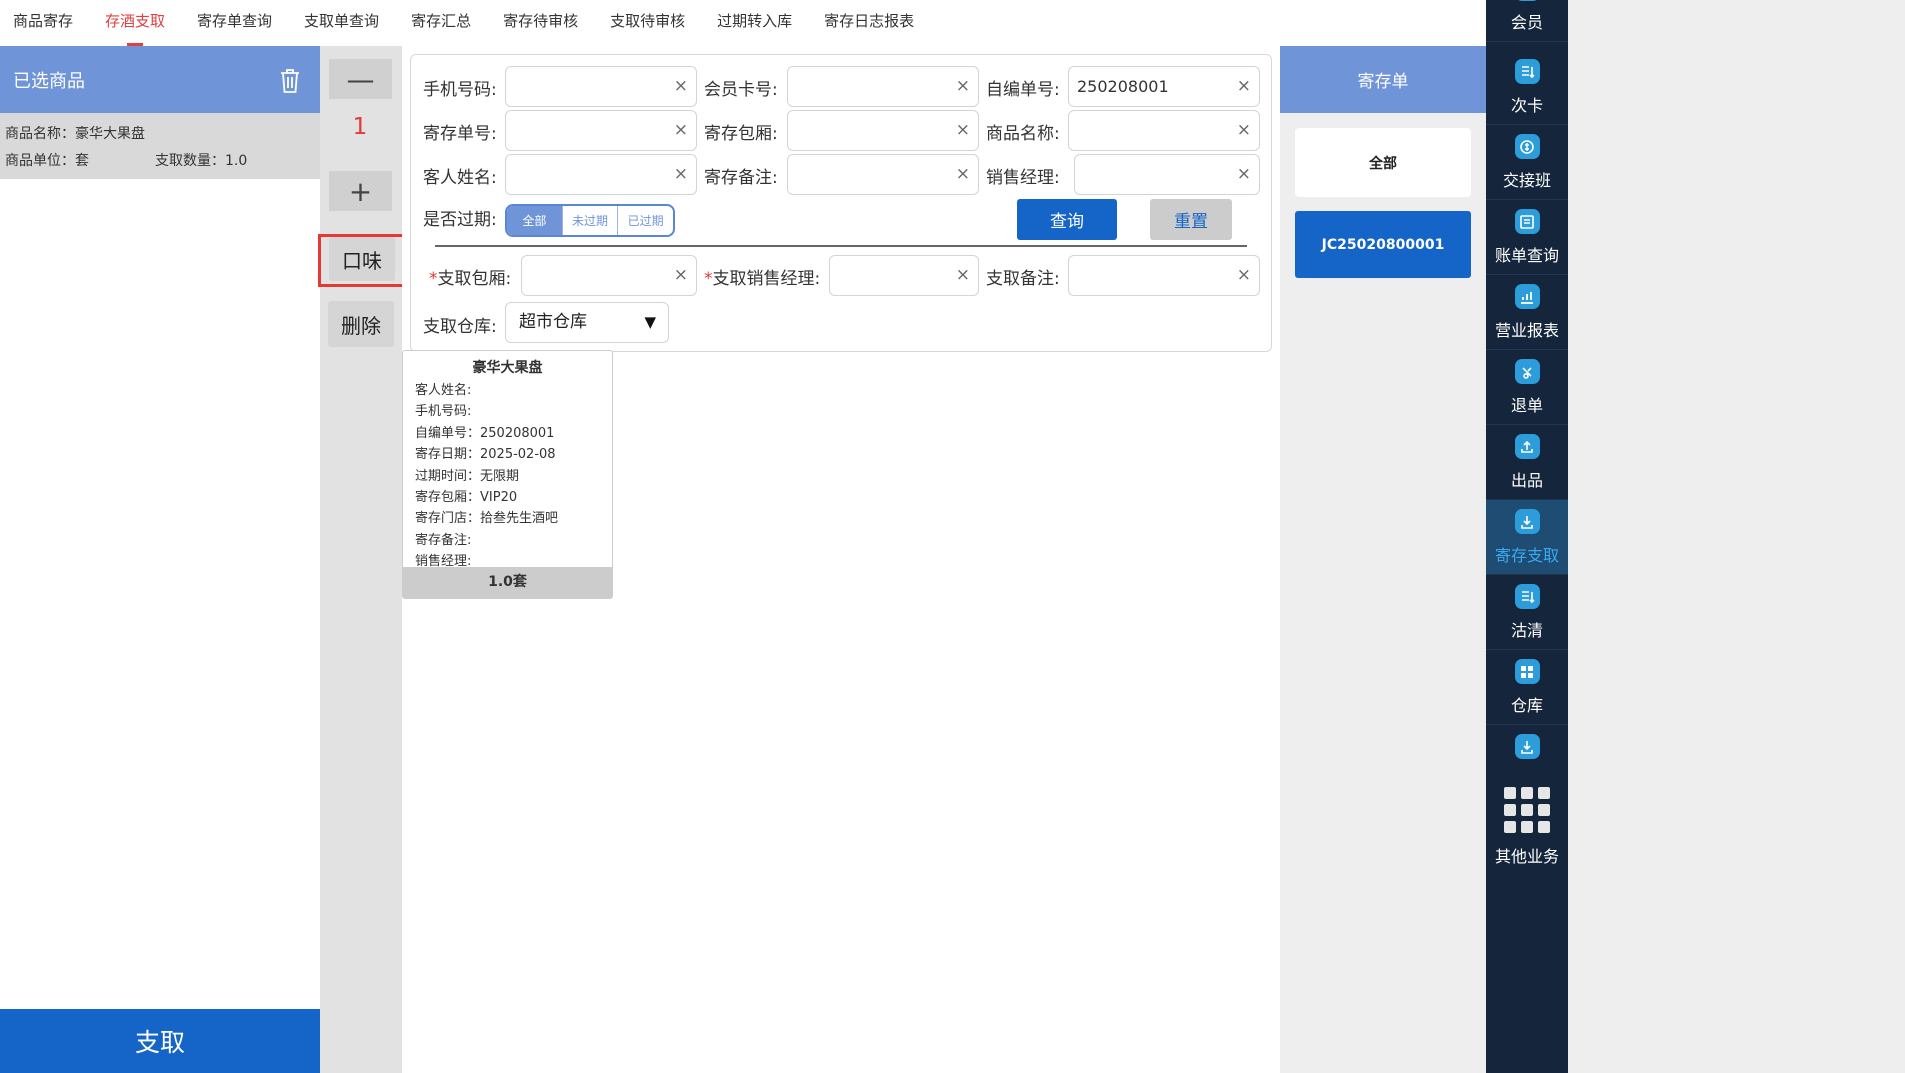  Describe the element at coordinates (741, 134) in the screenshot. I see `deposit-room-label: 寄存包厢:` at that location.